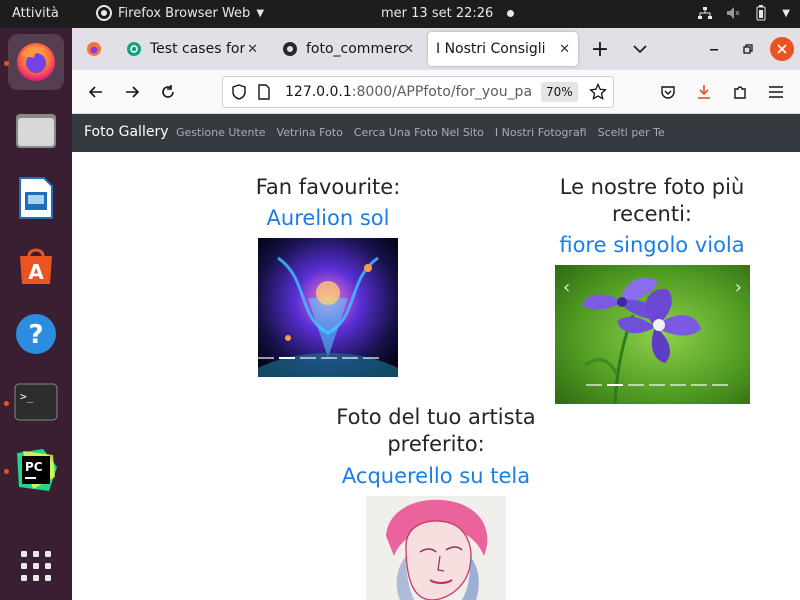 The width and height of the screenshot is (800, 600). Describe the element at coordinates (600, 49) in the screenshot. I see `new-tab-button: +` at that location.